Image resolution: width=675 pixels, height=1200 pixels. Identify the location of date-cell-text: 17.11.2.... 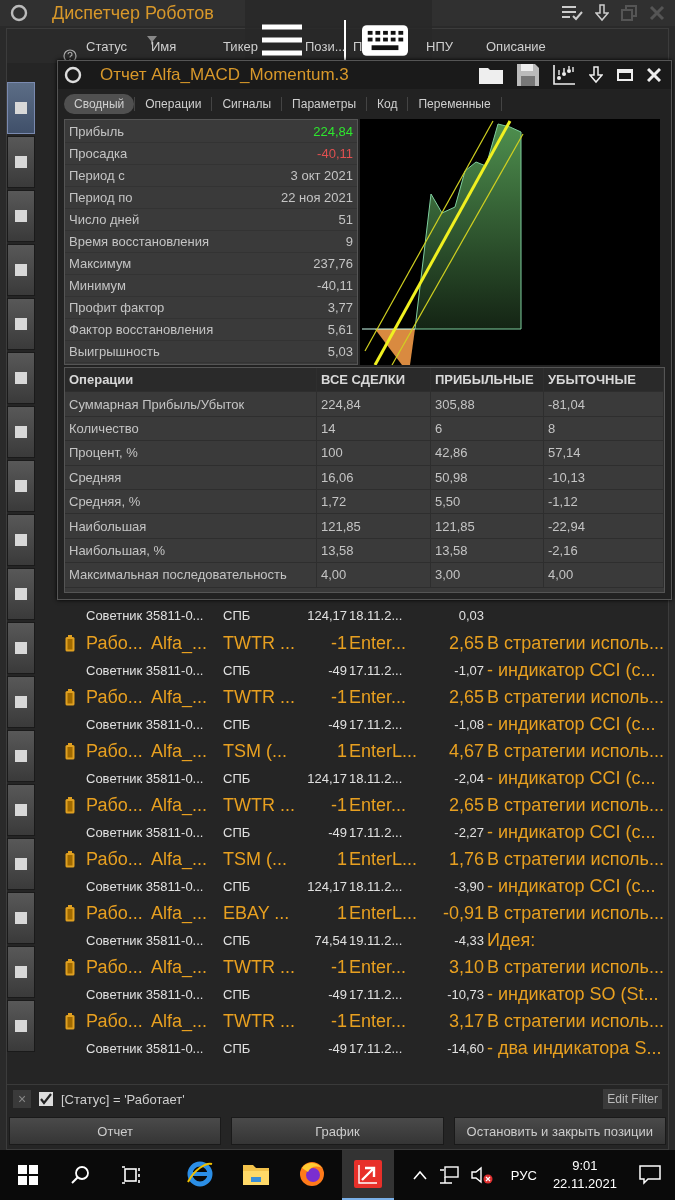
(376, 670).